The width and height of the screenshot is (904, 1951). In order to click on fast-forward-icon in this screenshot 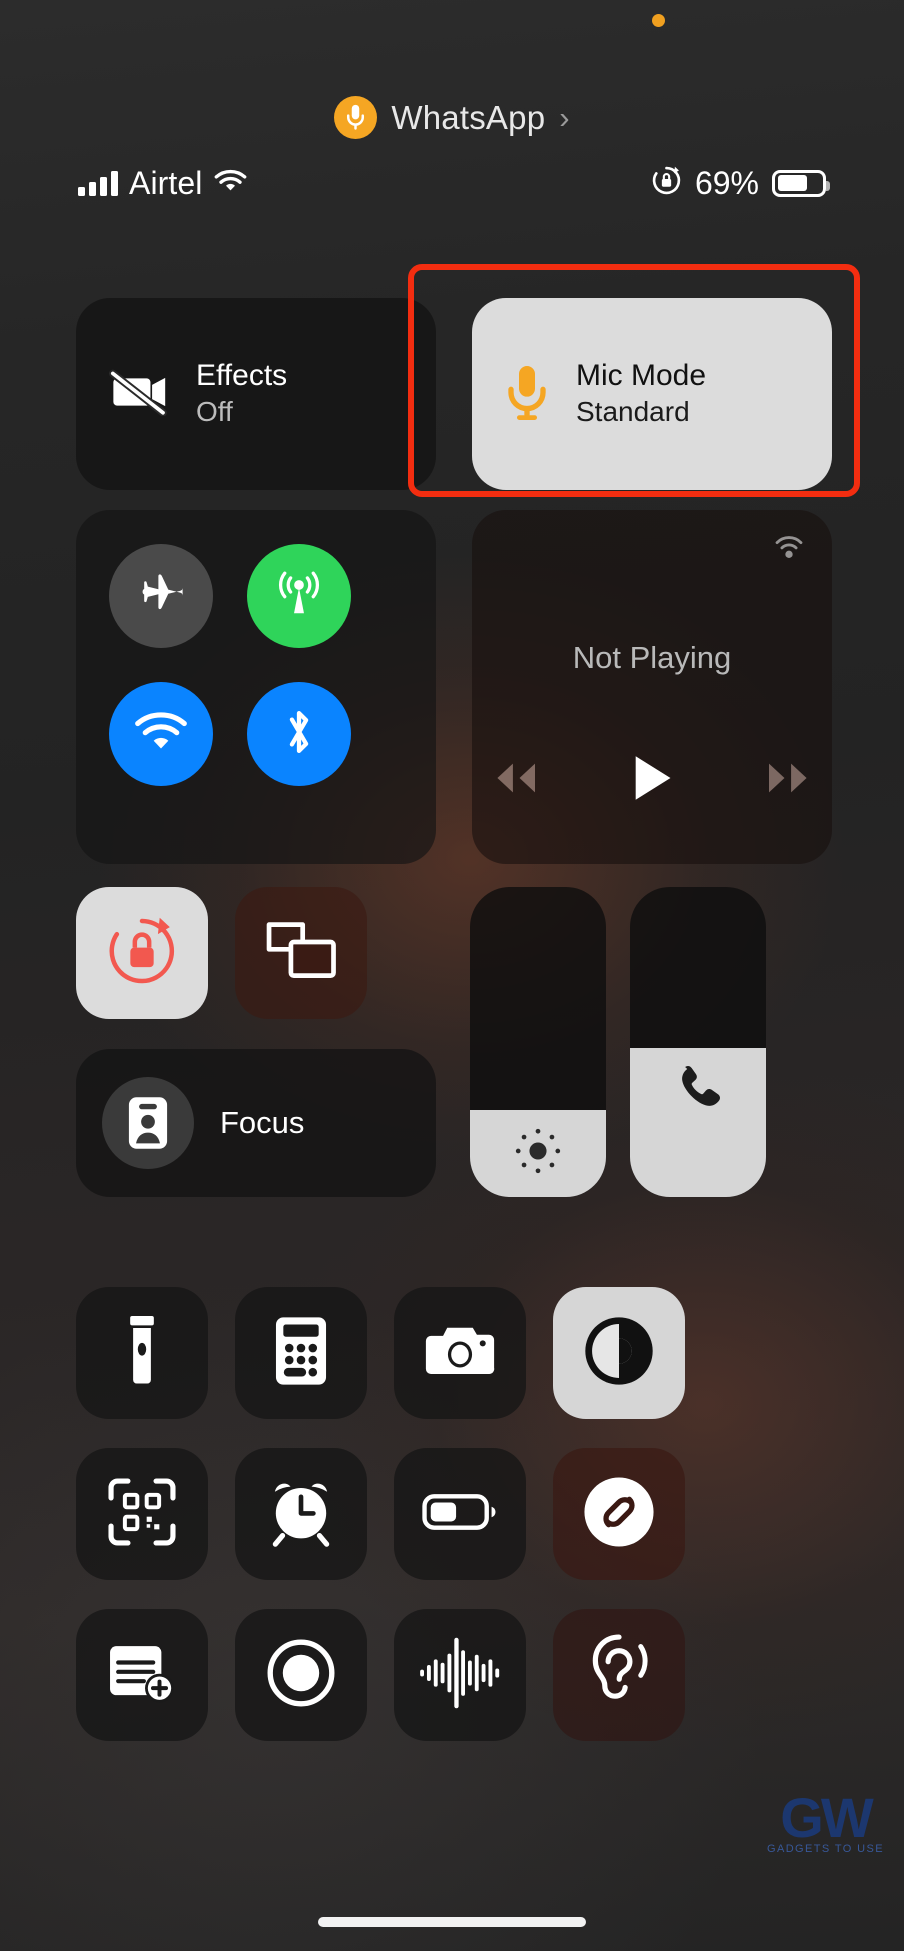, I will do `click(790, 780)`.